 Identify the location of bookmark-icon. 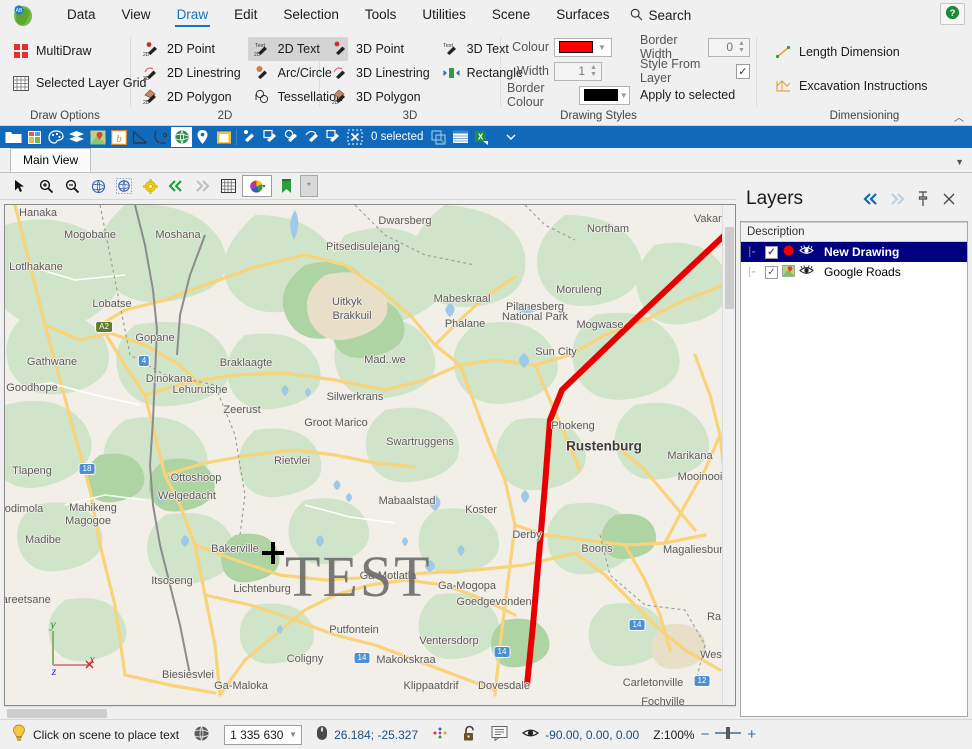
(286, 186).